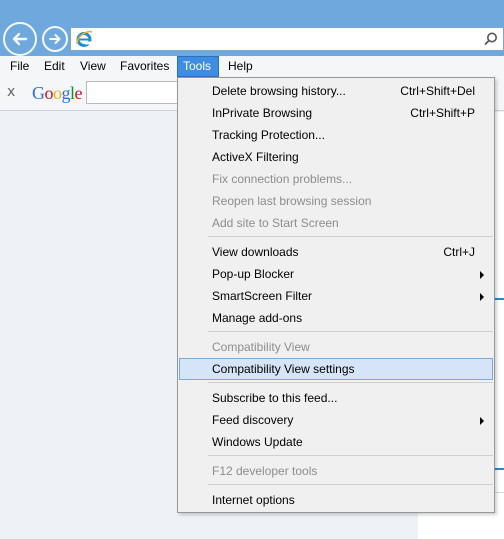  What do you see at coordinates (491, 39) in the screenshot?
I see `search-icon` at bounding box center [491, 39].